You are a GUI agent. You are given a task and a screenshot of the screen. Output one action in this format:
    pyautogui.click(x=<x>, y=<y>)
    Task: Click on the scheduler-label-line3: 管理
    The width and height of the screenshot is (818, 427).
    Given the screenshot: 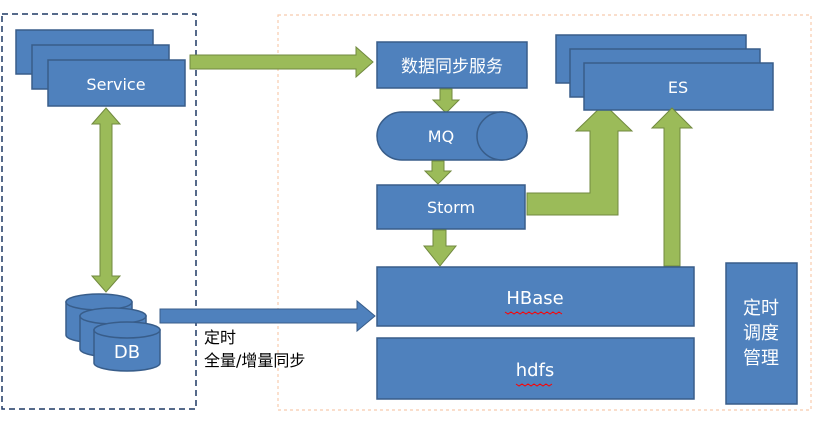 What is the action you would take?
    pyautogui.click(x=761, y=358)
    